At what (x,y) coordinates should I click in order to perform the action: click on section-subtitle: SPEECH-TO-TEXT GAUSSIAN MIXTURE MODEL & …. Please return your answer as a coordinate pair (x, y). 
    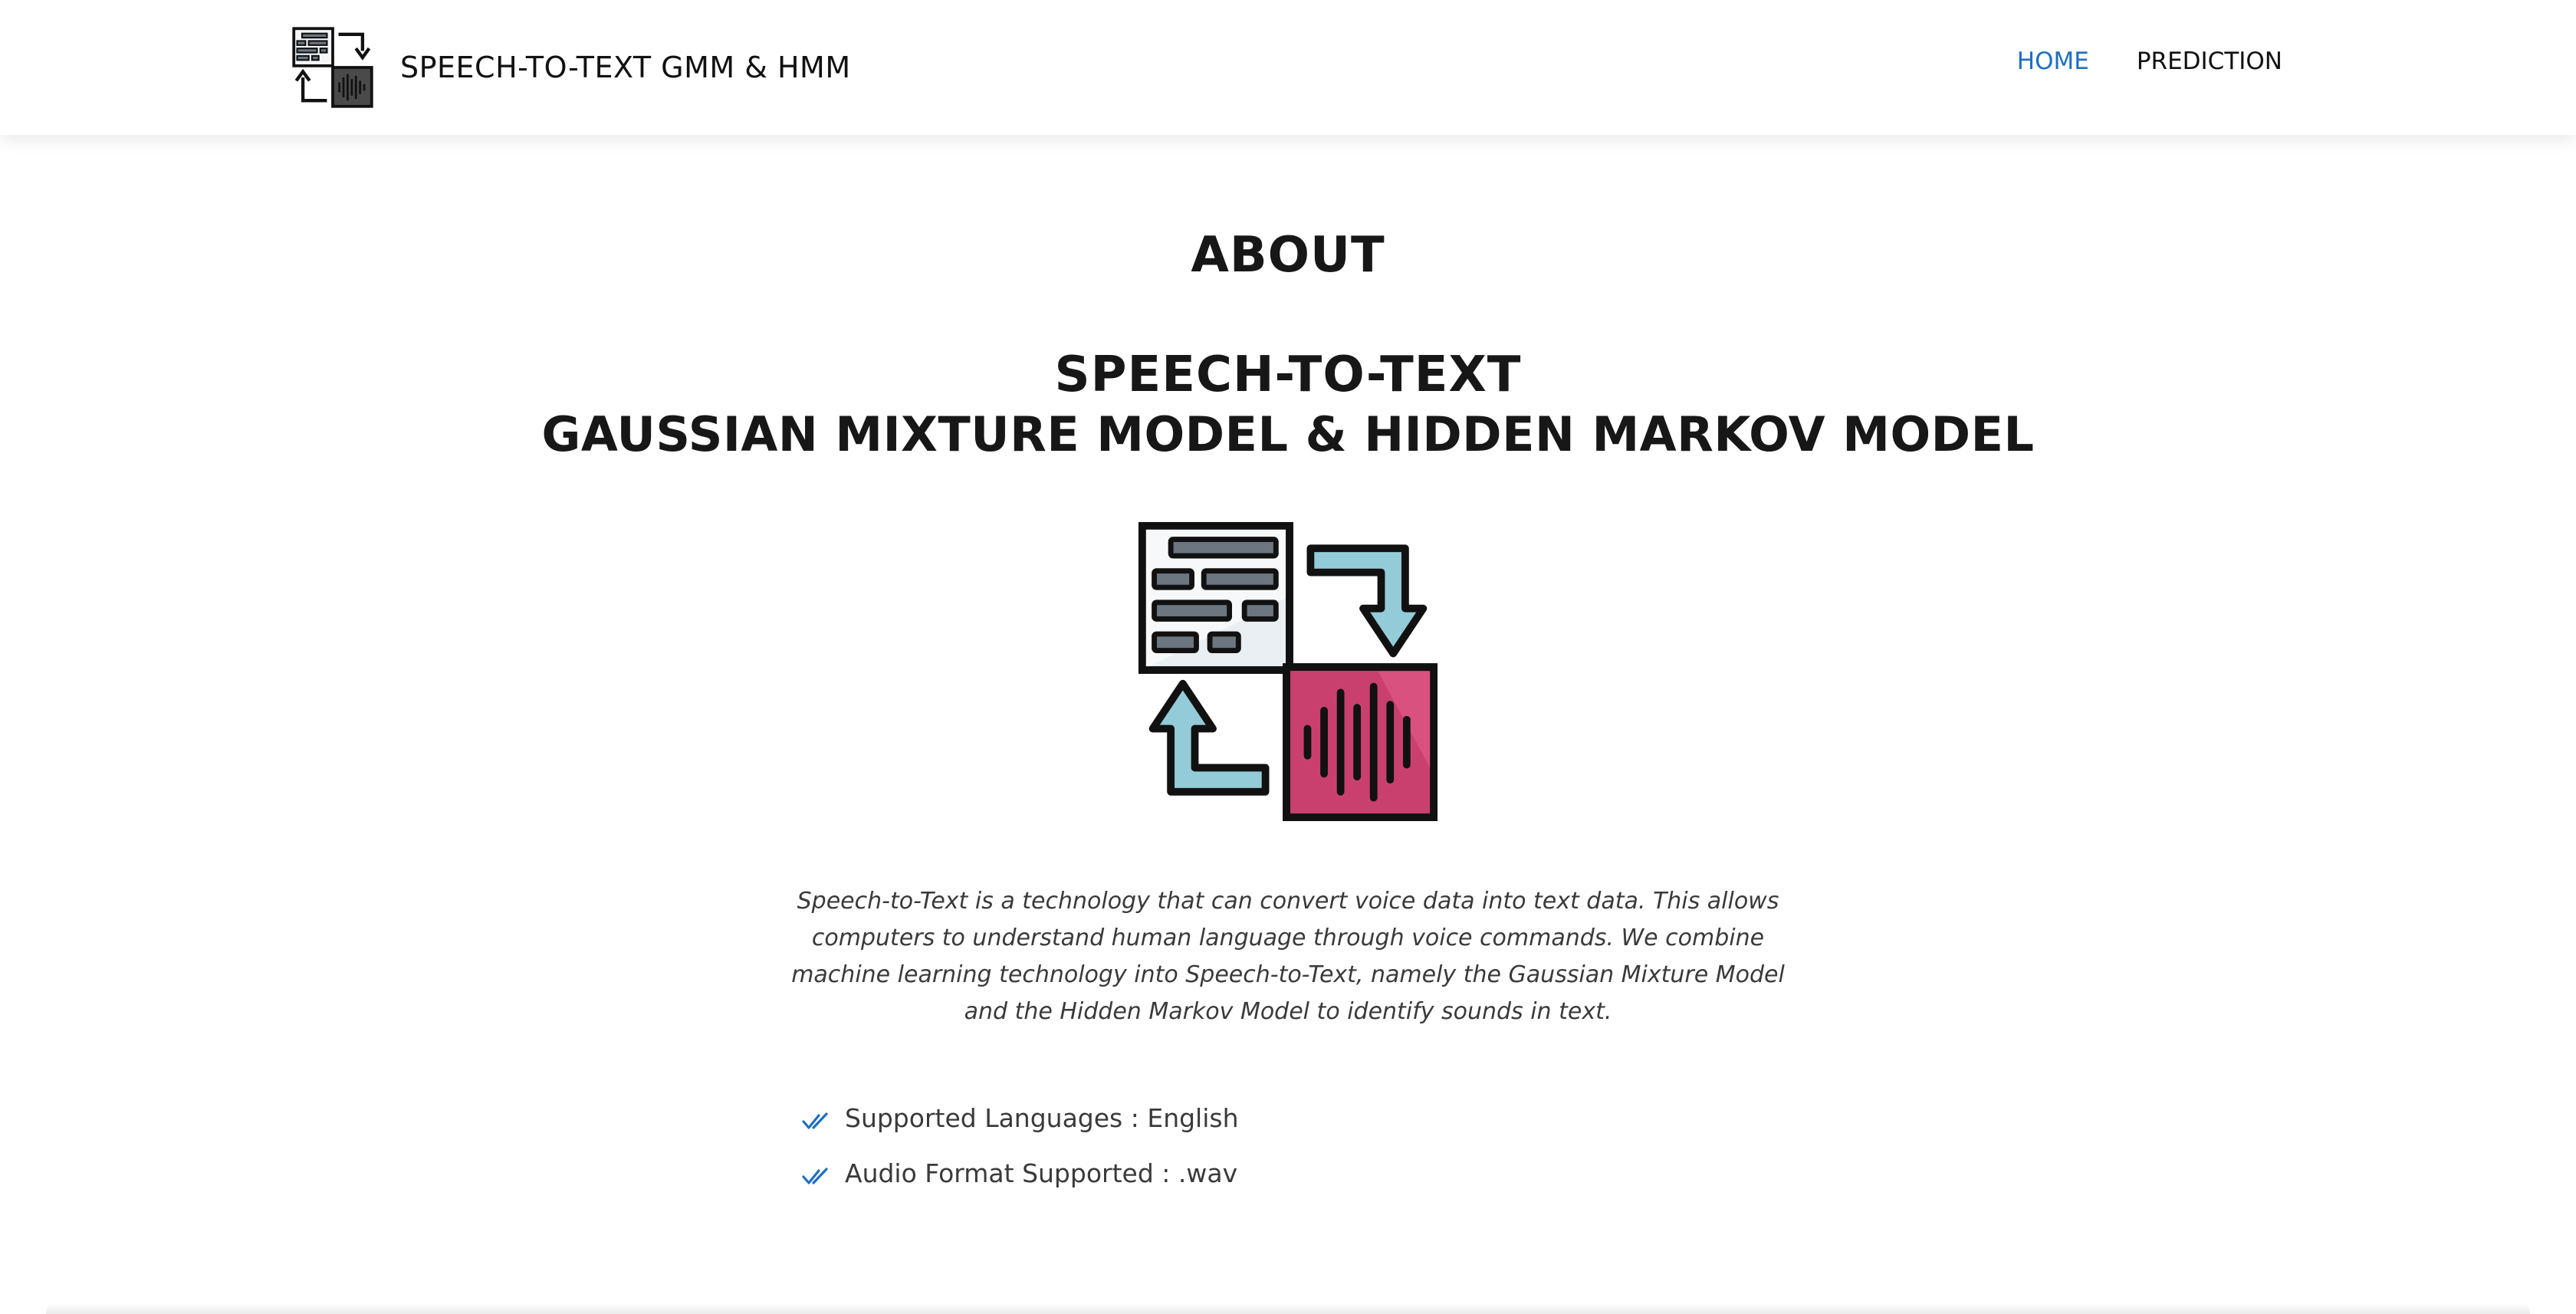
    Looking at the image, I should click on (1288, 405).